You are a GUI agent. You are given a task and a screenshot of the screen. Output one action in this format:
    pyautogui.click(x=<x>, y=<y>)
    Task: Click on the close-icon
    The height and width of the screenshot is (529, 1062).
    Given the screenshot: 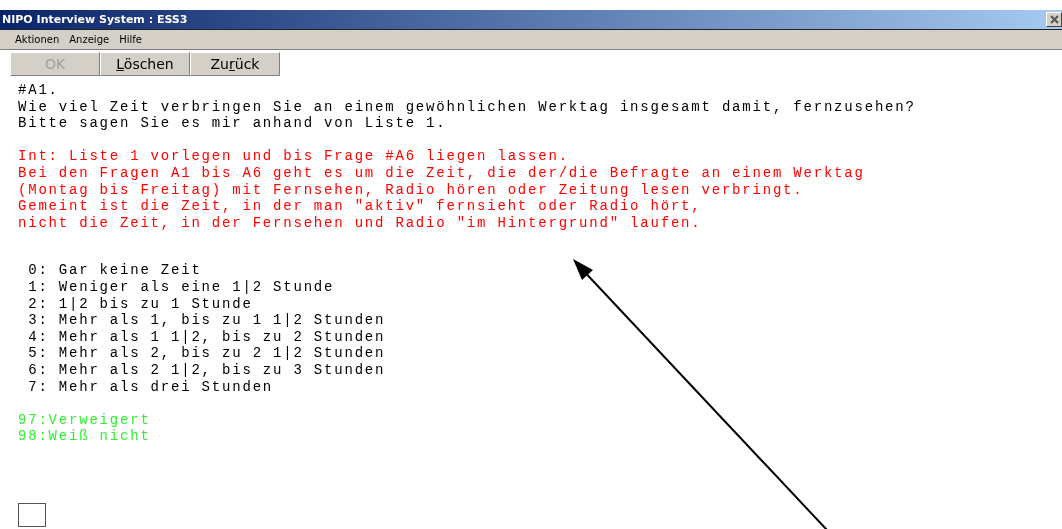 What is the action you would take?
    pyautogui.click(x=1054, y=19)
    